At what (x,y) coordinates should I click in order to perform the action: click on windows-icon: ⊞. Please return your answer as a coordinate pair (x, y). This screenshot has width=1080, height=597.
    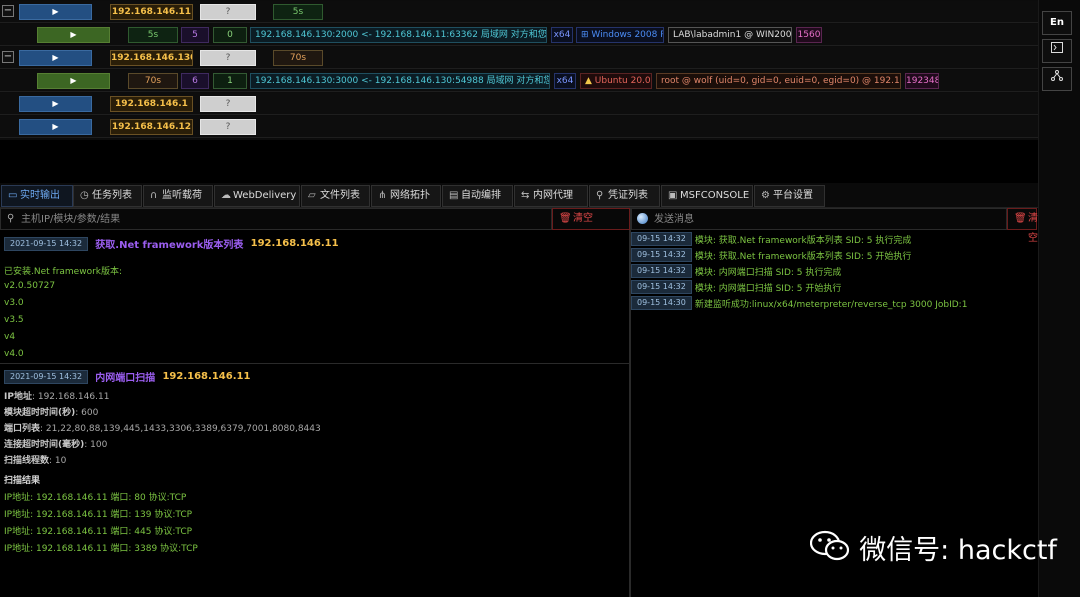
    Looking at the image, I should click on (586, 35).